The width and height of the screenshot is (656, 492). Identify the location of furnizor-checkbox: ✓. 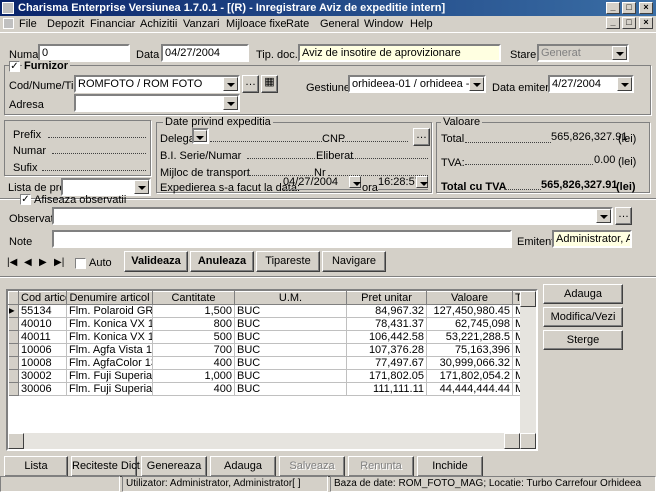
(14, 66).